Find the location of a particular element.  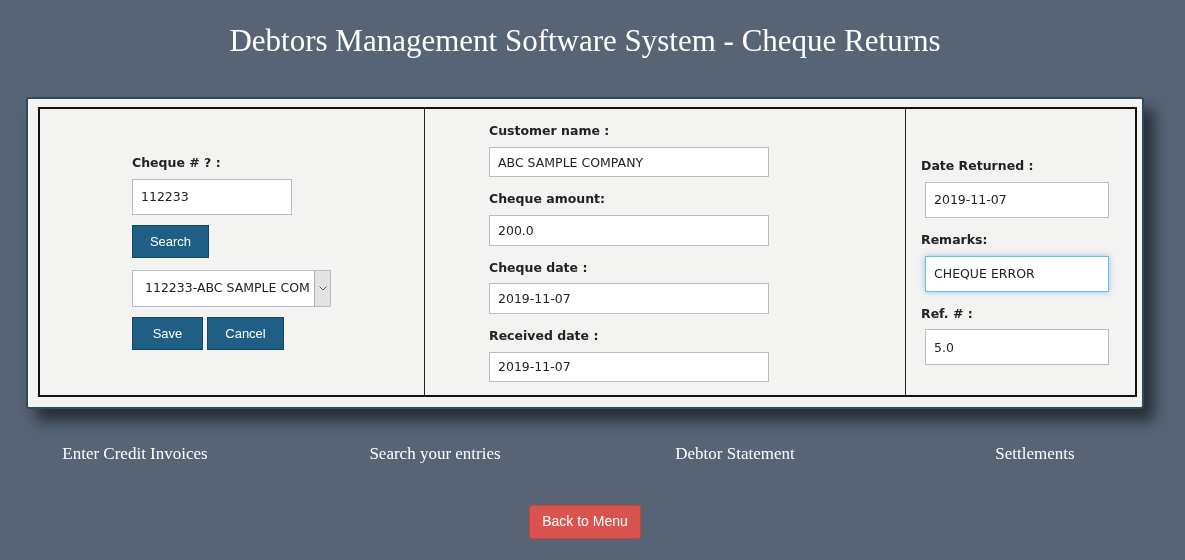

nav-link: Debtor Statement is located at coordinates (735, 454).